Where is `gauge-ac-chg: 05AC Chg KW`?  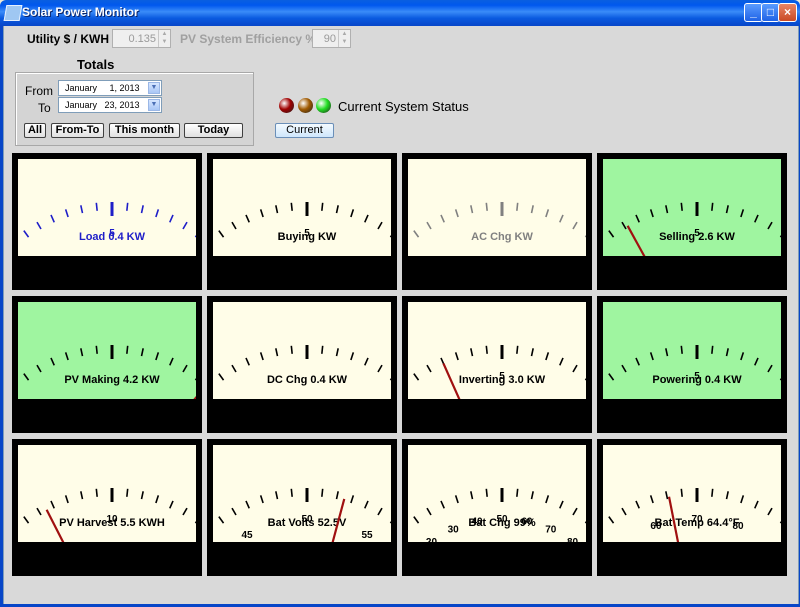
gauge-ac-chg: 05AC Chg KW is located at coordinates (497, 221).